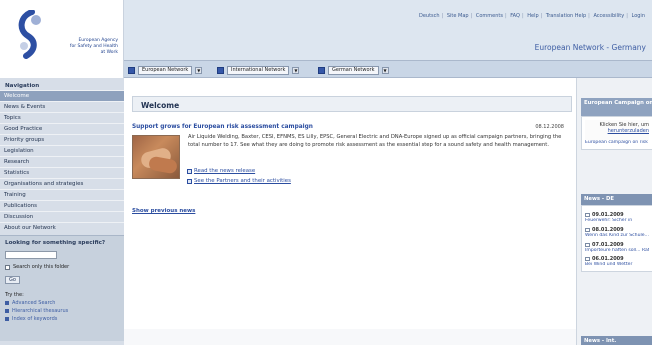 The image size is (652, 345). I want to click on link-deutsch: Deutsch, so click(429, 16).